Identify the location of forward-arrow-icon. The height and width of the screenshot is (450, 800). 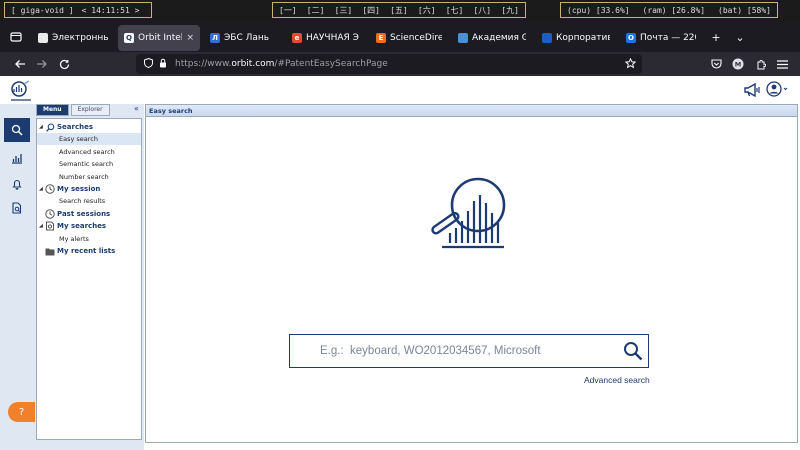
(42, 64).